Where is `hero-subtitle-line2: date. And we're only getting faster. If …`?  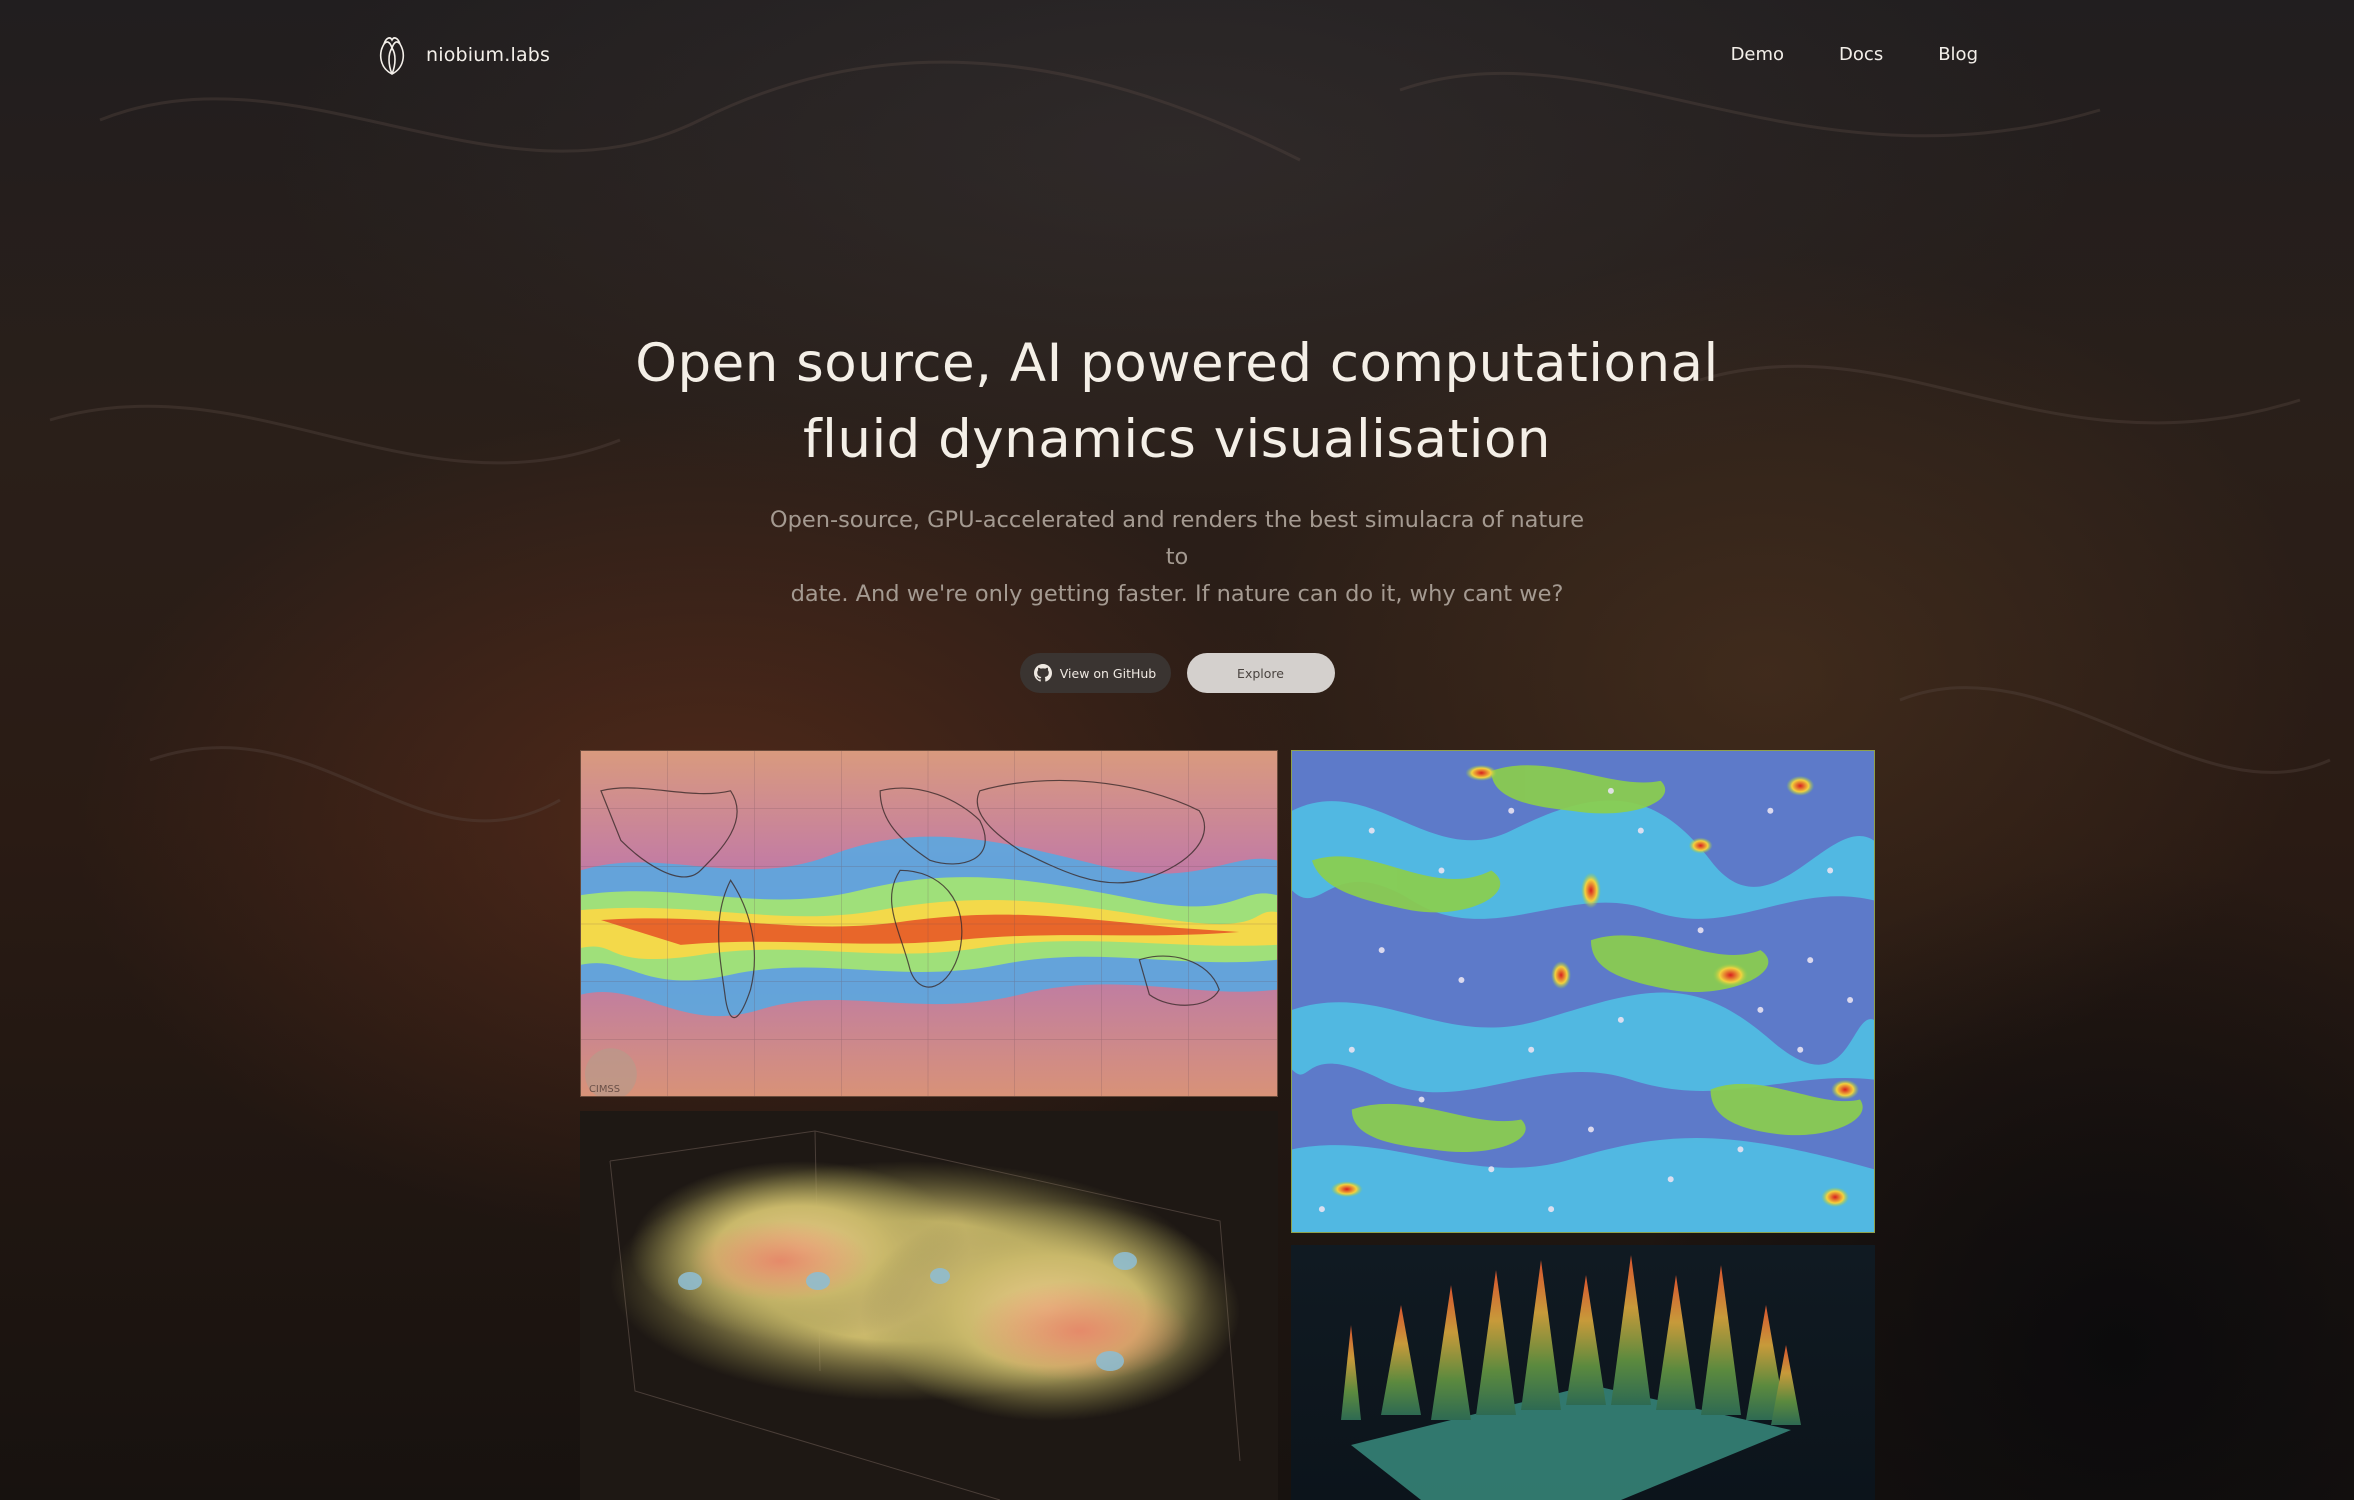 hero-subtitle-line2: date. And we're only getting faster. If … is located at coordinates (1177, 594).